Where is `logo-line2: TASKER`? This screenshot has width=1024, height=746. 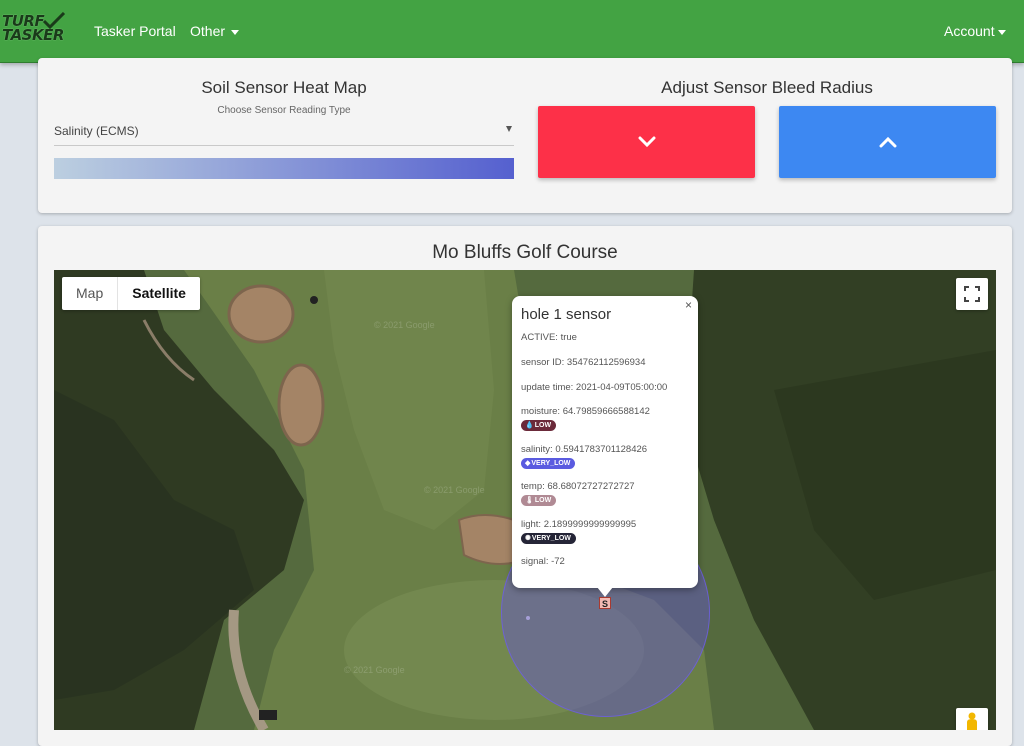
logo-line2: TASKER is located at coordinates (33, 35).